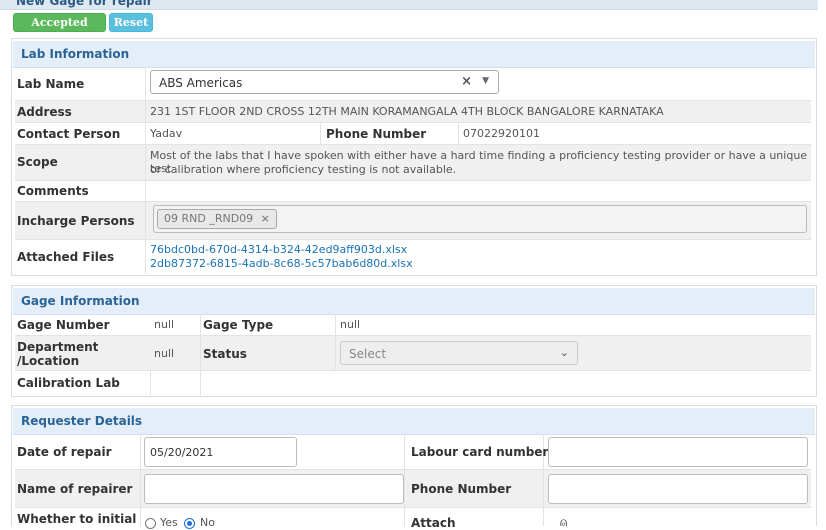 Image resolution: width=826 pixels, height=530 pixels. What do you see at coordinates (414, 54) in the screenshot?
I see `lab-information-header: Lab Information` at bounding box center [414, 54].